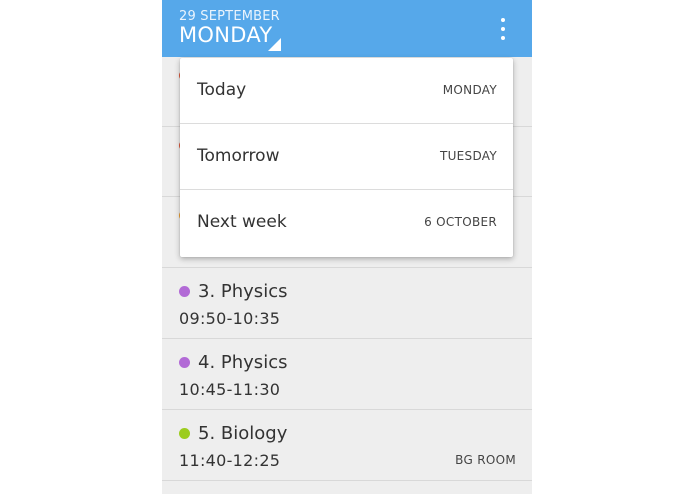 The width and height of the screenshot is (695, 494). I want to click on day-selector: MONDAY, so click(226, 35).